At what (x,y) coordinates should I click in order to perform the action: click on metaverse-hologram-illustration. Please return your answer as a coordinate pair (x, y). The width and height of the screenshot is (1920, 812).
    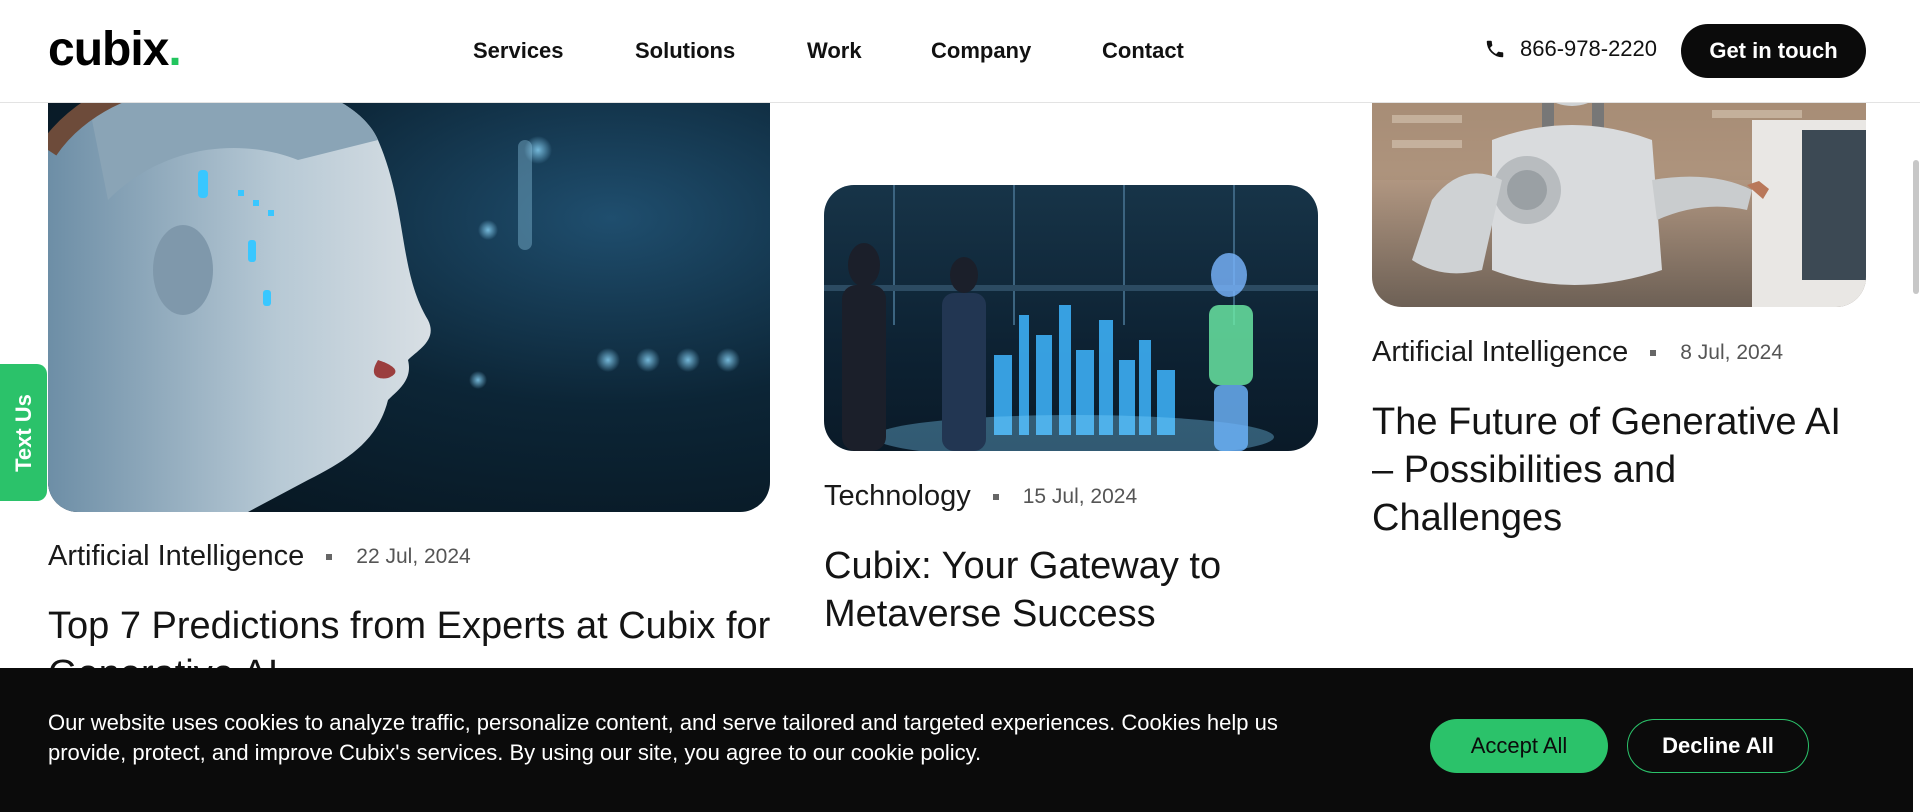
    Looking at the image, I should click on (1071, 318).